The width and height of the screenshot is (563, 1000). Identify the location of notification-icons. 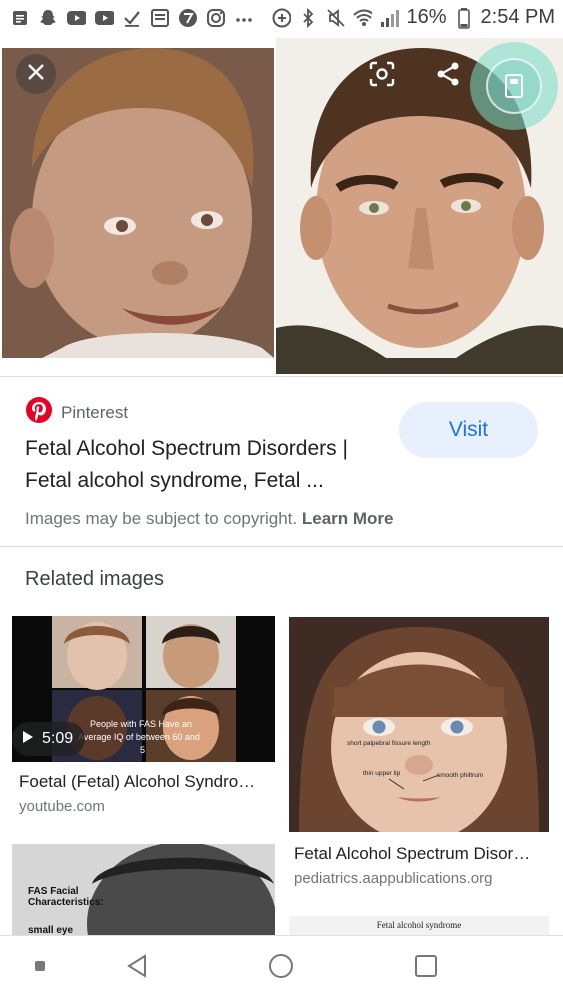
(132, 18).